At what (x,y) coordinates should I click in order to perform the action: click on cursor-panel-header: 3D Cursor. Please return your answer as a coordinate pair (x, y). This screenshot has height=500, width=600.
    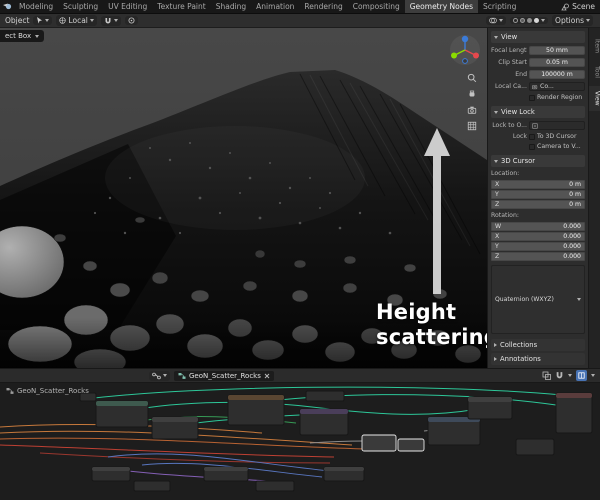
    Looking at the image, I should click on (538, 161).